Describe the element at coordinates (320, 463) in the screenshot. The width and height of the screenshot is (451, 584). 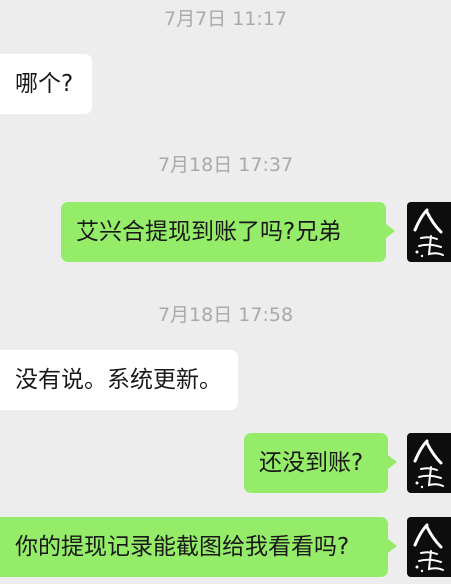
I see `message-bubble-outgoing: 还没到账?` at that location.